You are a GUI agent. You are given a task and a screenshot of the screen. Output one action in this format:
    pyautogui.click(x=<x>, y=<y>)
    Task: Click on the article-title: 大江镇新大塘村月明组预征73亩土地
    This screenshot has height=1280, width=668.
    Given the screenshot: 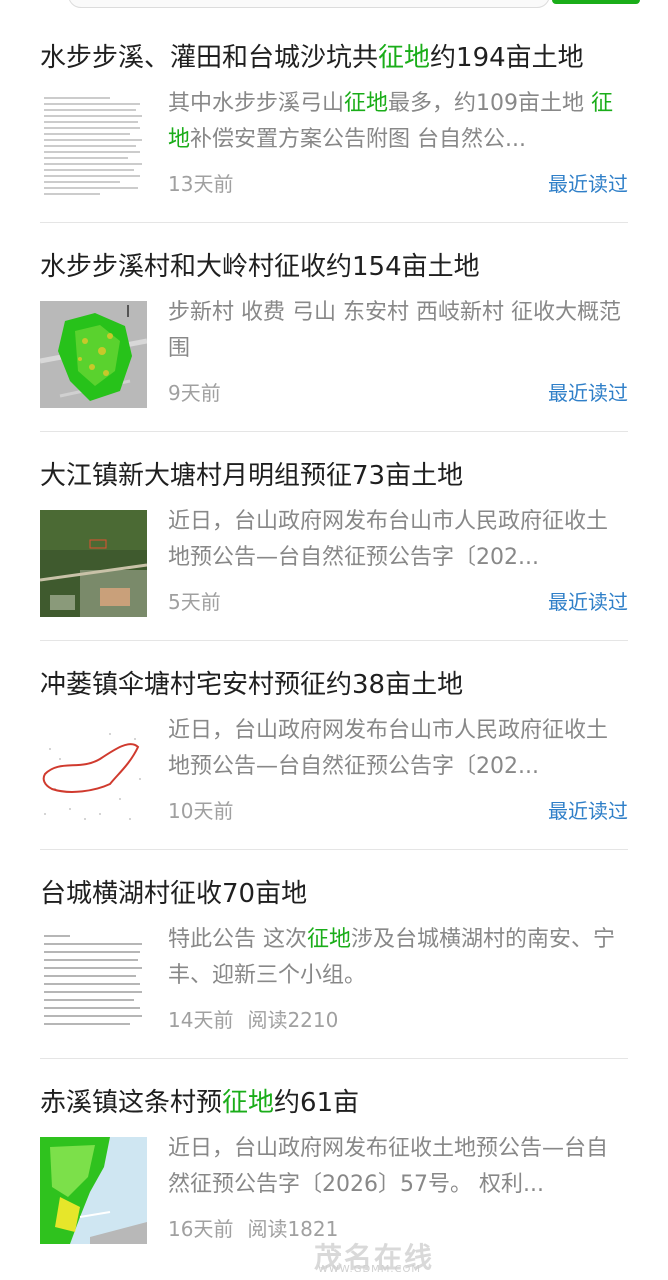 What is the action you would take?
    pyautogui.click(x=334, y=476)
    